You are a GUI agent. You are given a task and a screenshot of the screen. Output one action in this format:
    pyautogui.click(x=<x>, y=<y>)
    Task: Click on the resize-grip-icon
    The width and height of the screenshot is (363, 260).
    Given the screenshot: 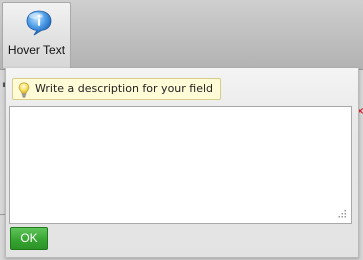 What is the action you would take?
    pyautogui.click(x=342, y=214)
    